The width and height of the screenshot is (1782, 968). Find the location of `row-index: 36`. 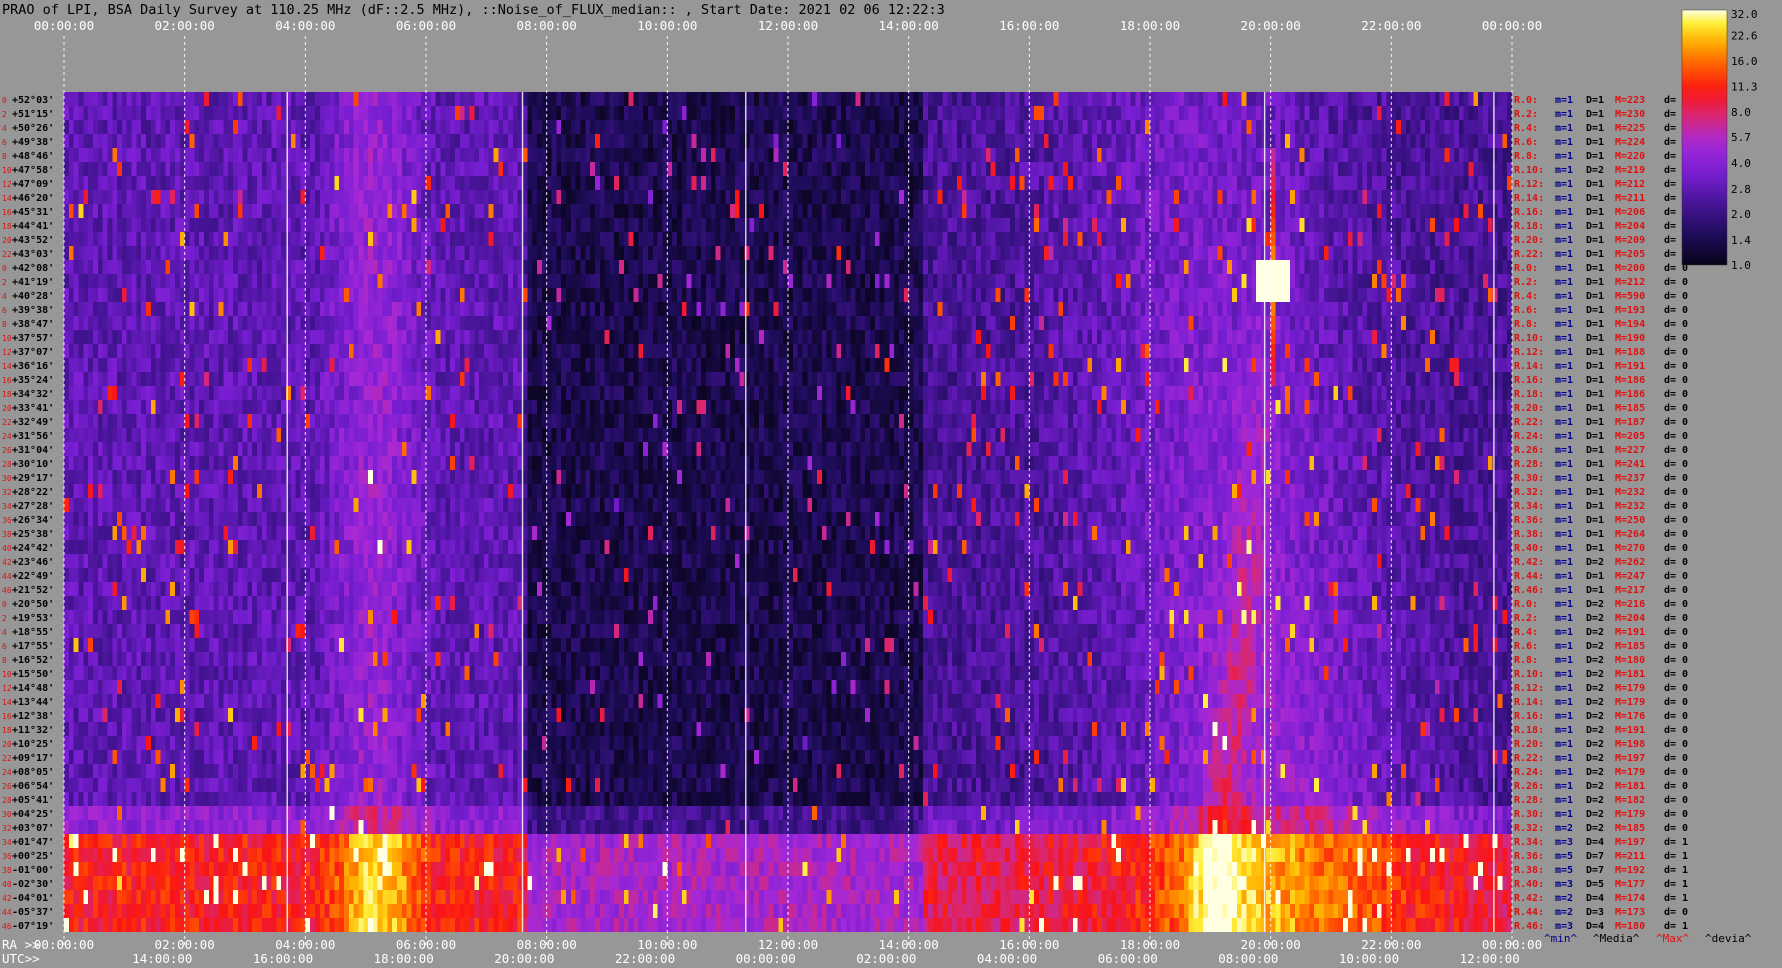

row-index: 36 is located at coordinates (7, 520).